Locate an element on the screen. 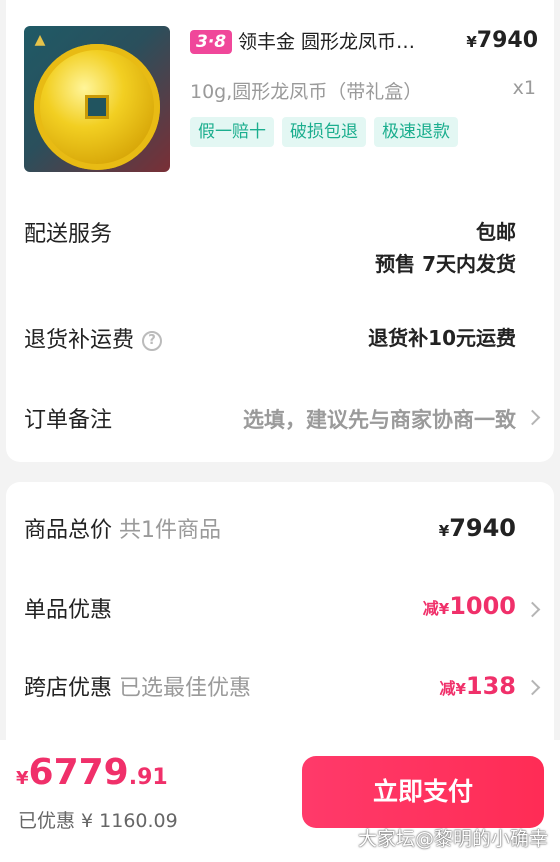 Image resolution: width=560 pixels, height=862 pixels. cross-store-note: 已选最佳优惠 is located at coordinates (185, 688).